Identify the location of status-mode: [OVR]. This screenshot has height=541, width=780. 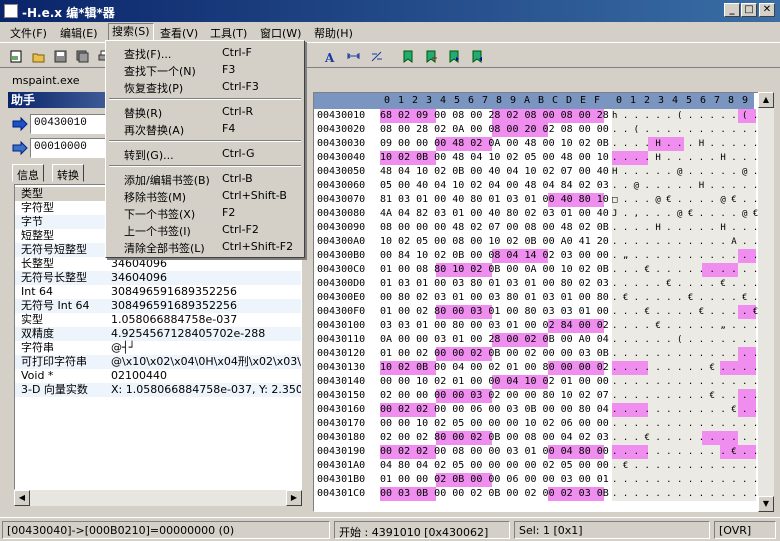
(745, 530).